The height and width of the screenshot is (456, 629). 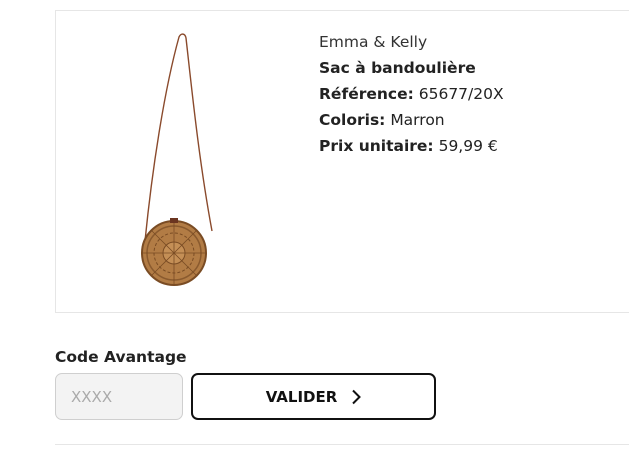 I want to click on promo-code-input, so click(x=119, y=396).